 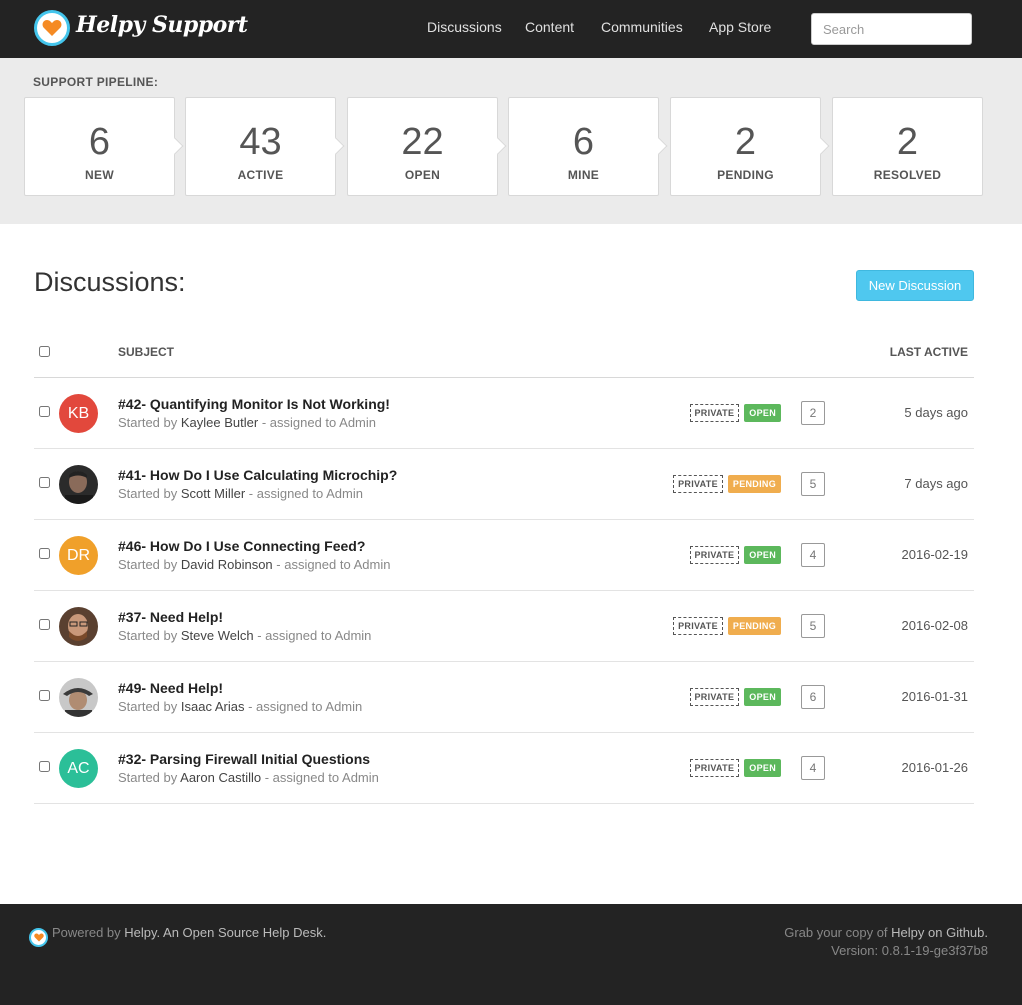 I want to click on helpy-link: Helpy. An Open Source Help Desk., so click(x=225, y=932).